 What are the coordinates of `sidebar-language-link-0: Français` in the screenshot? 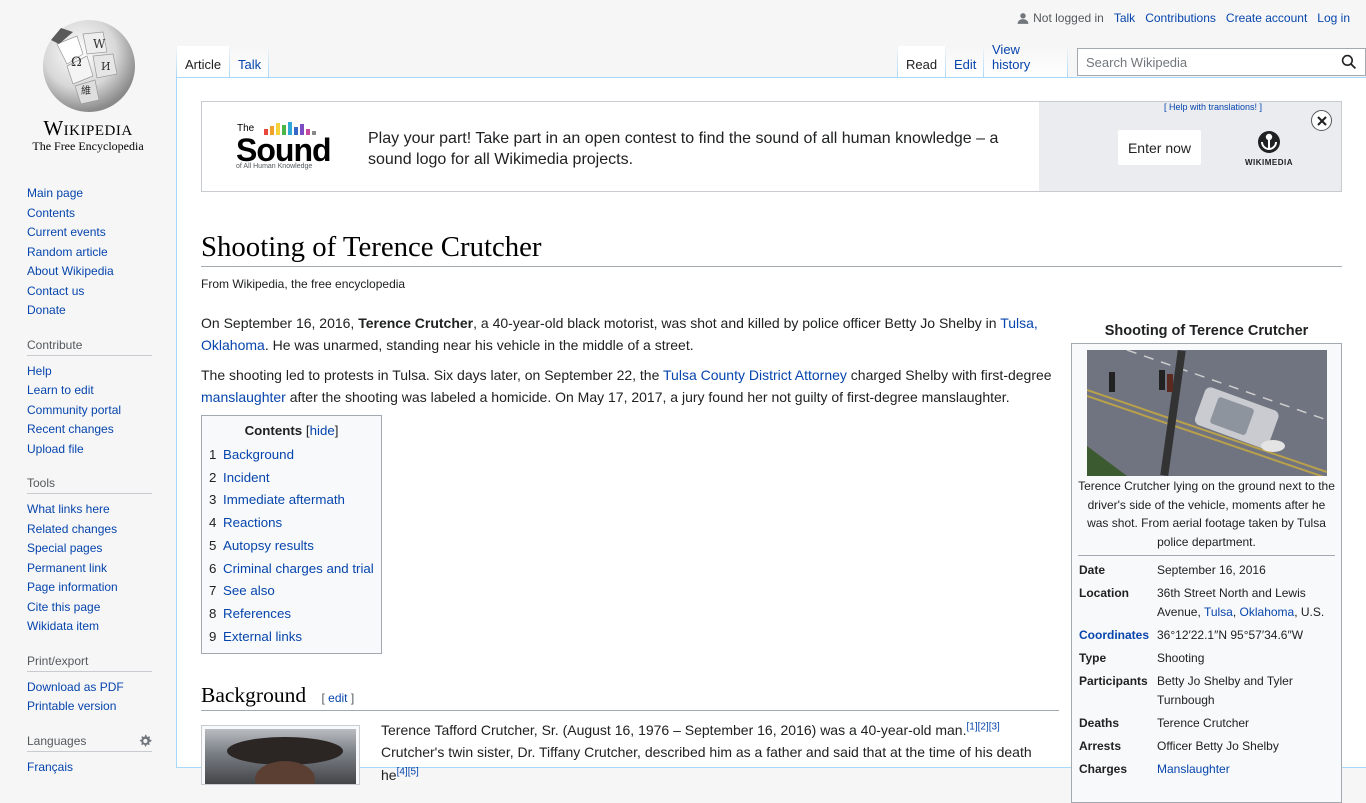 It's located at (50, 767).